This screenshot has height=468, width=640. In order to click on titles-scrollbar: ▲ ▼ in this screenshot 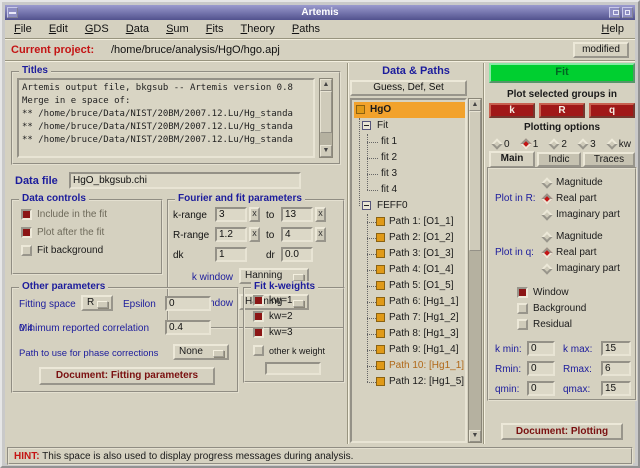, I will do `click(326, 118)`.